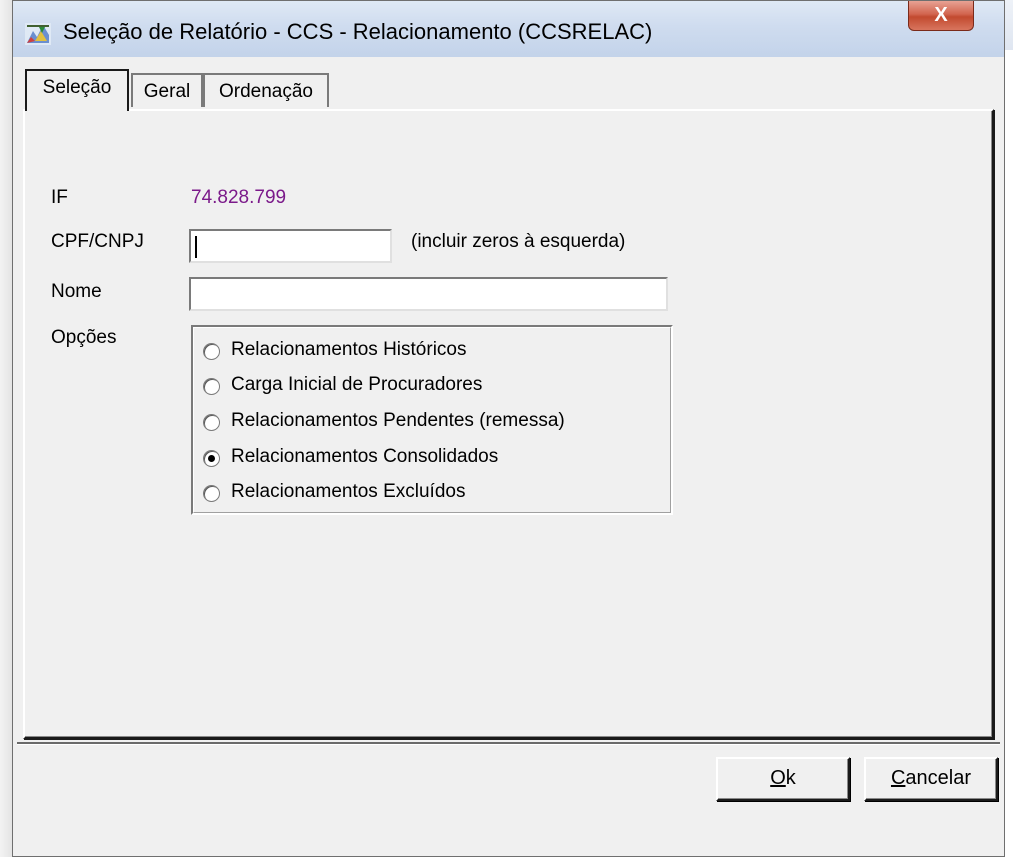 Image resolution: width=1013 pixels, height=857 pixels. I want to click on tab-geral: Geral, so click(167, 90).